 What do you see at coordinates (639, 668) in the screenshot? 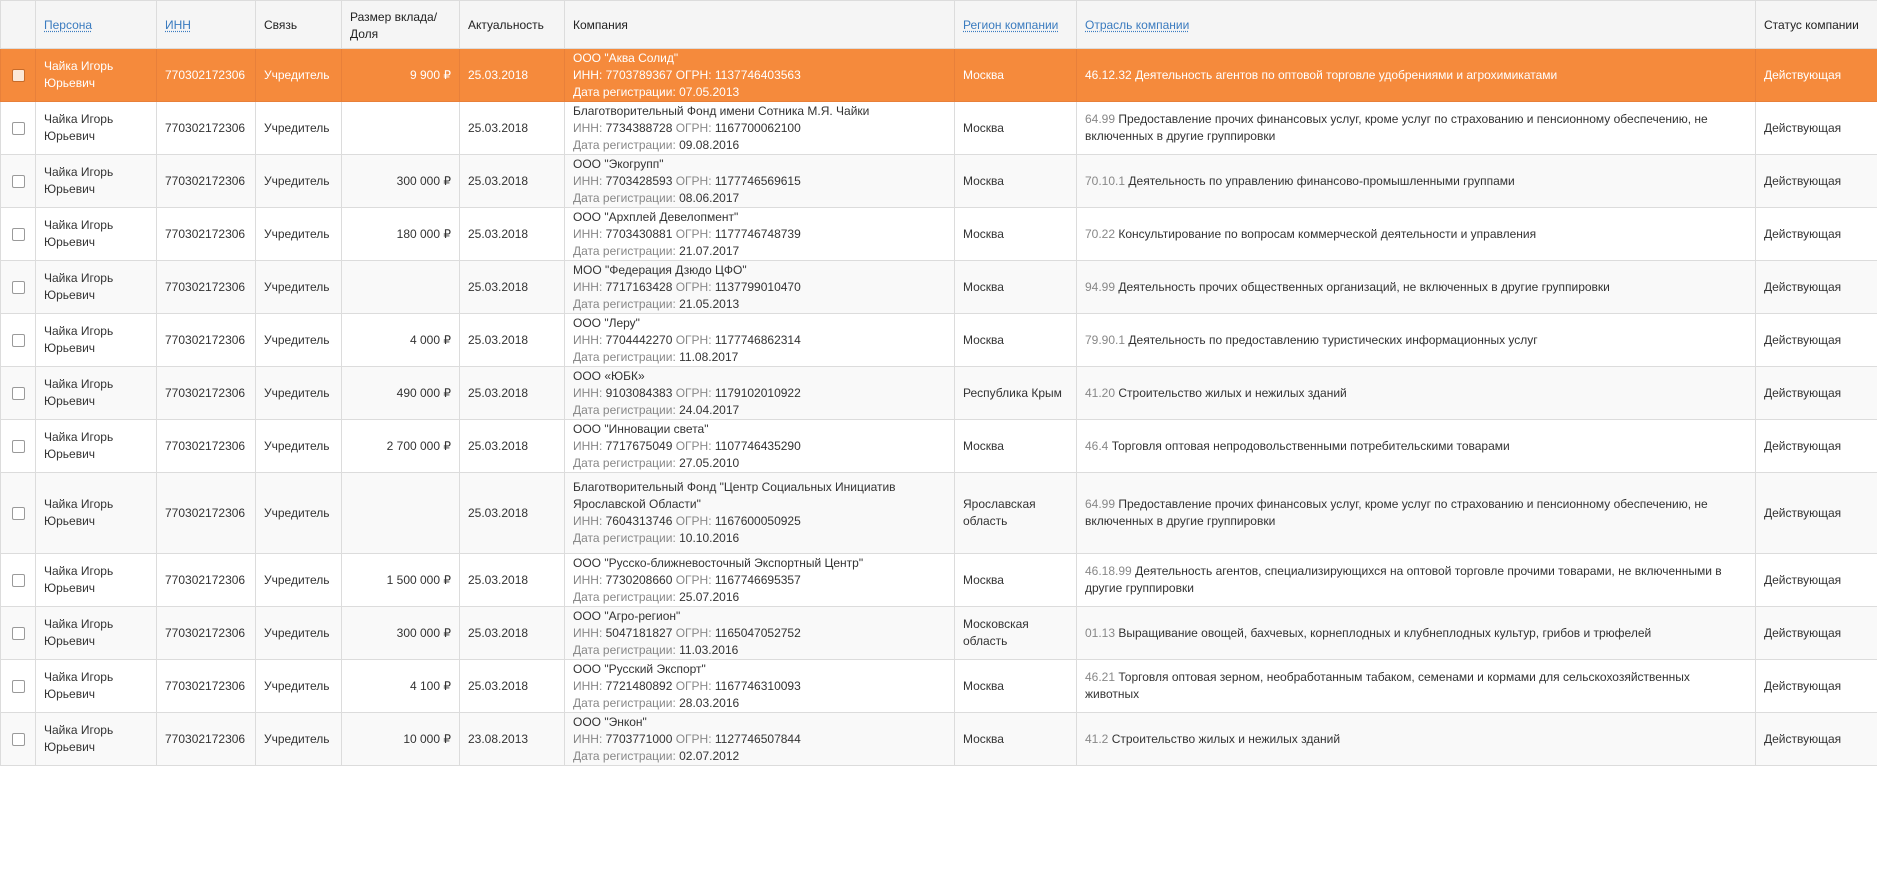
I see `company-name: ООО "Русский Экспорт"` at bounding box center [639, 668].